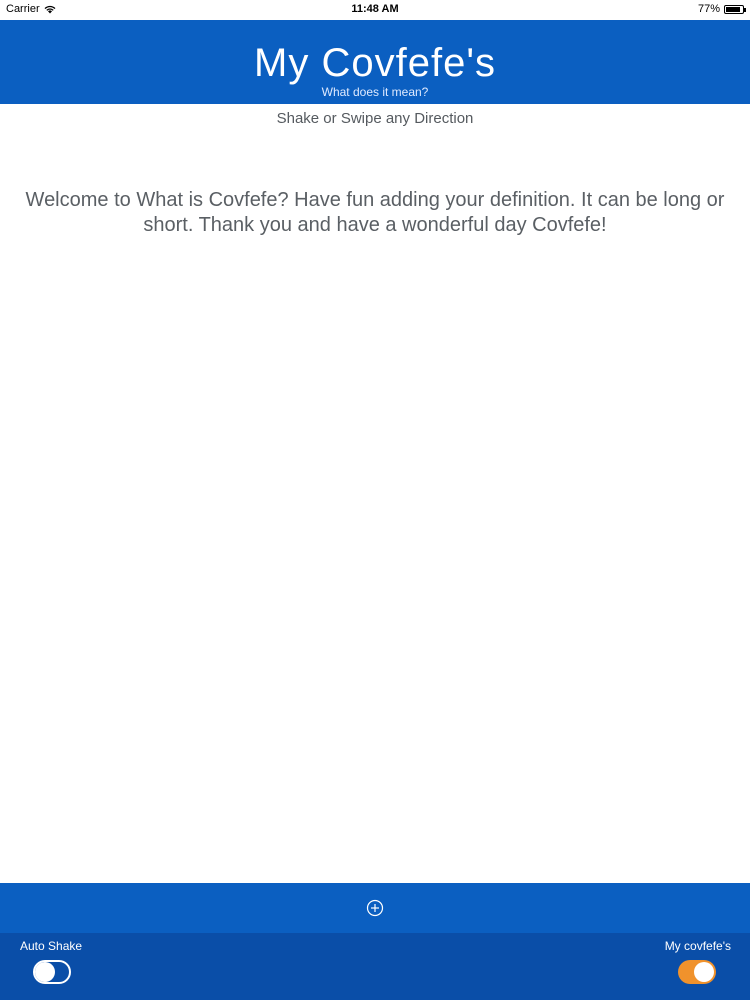  I want to click on battery-icon, so click(735, 9).